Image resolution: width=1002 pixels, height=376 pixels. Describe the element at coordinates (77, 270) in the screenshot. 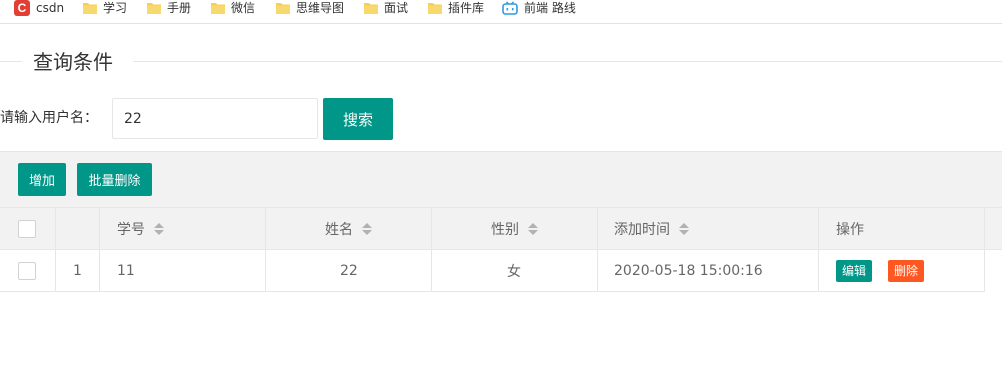

I see `row-index: 1` at that location.